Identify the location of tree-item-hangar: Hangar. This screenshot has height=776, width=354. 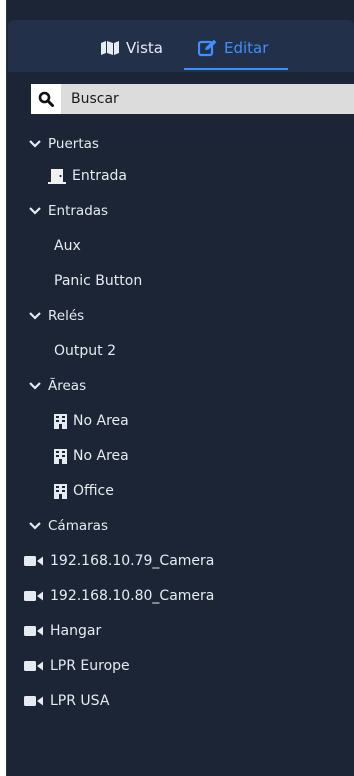
(62, 631).